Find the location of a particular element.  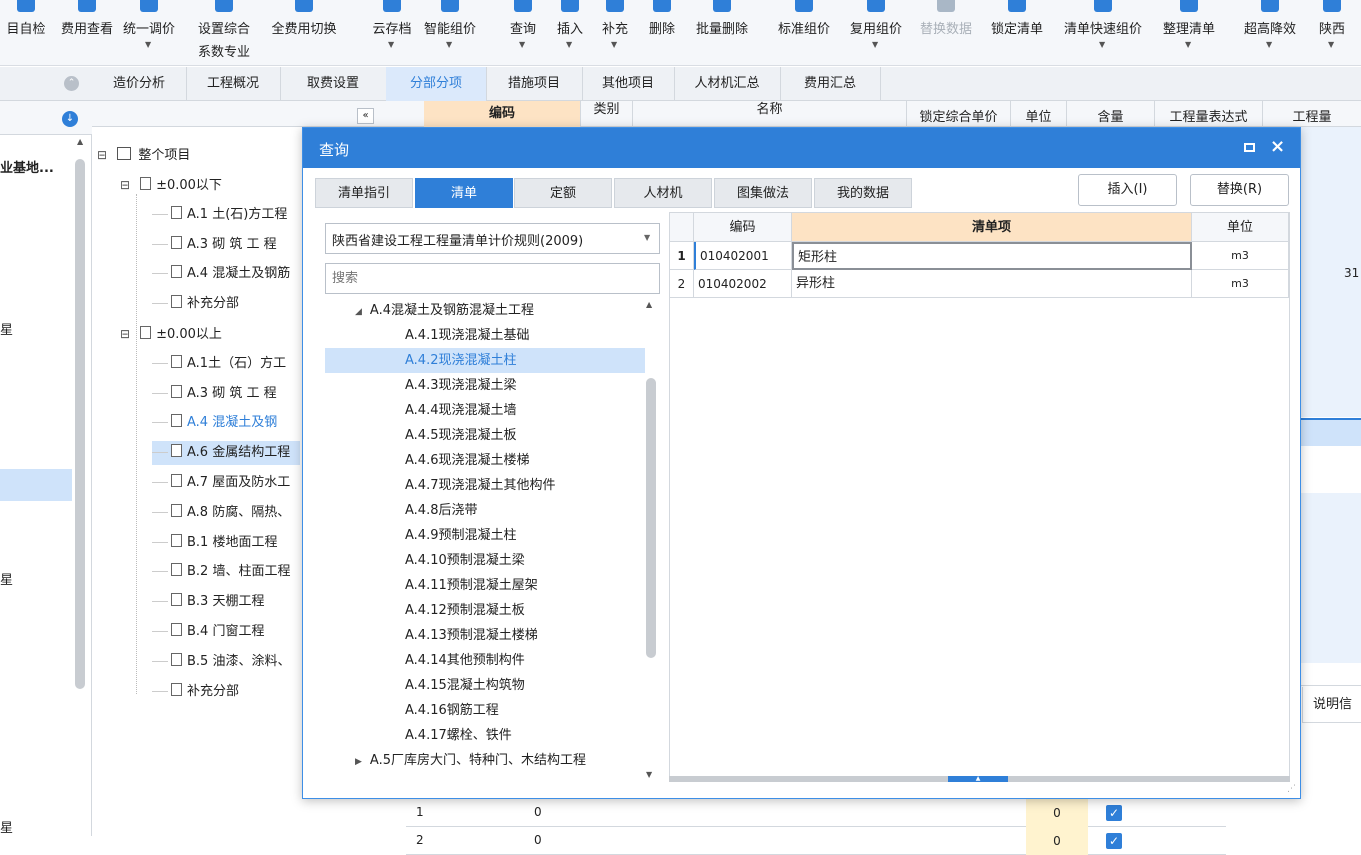

list-item: A.4.10预制混凝土梁 is located at coordinates (485, 560).